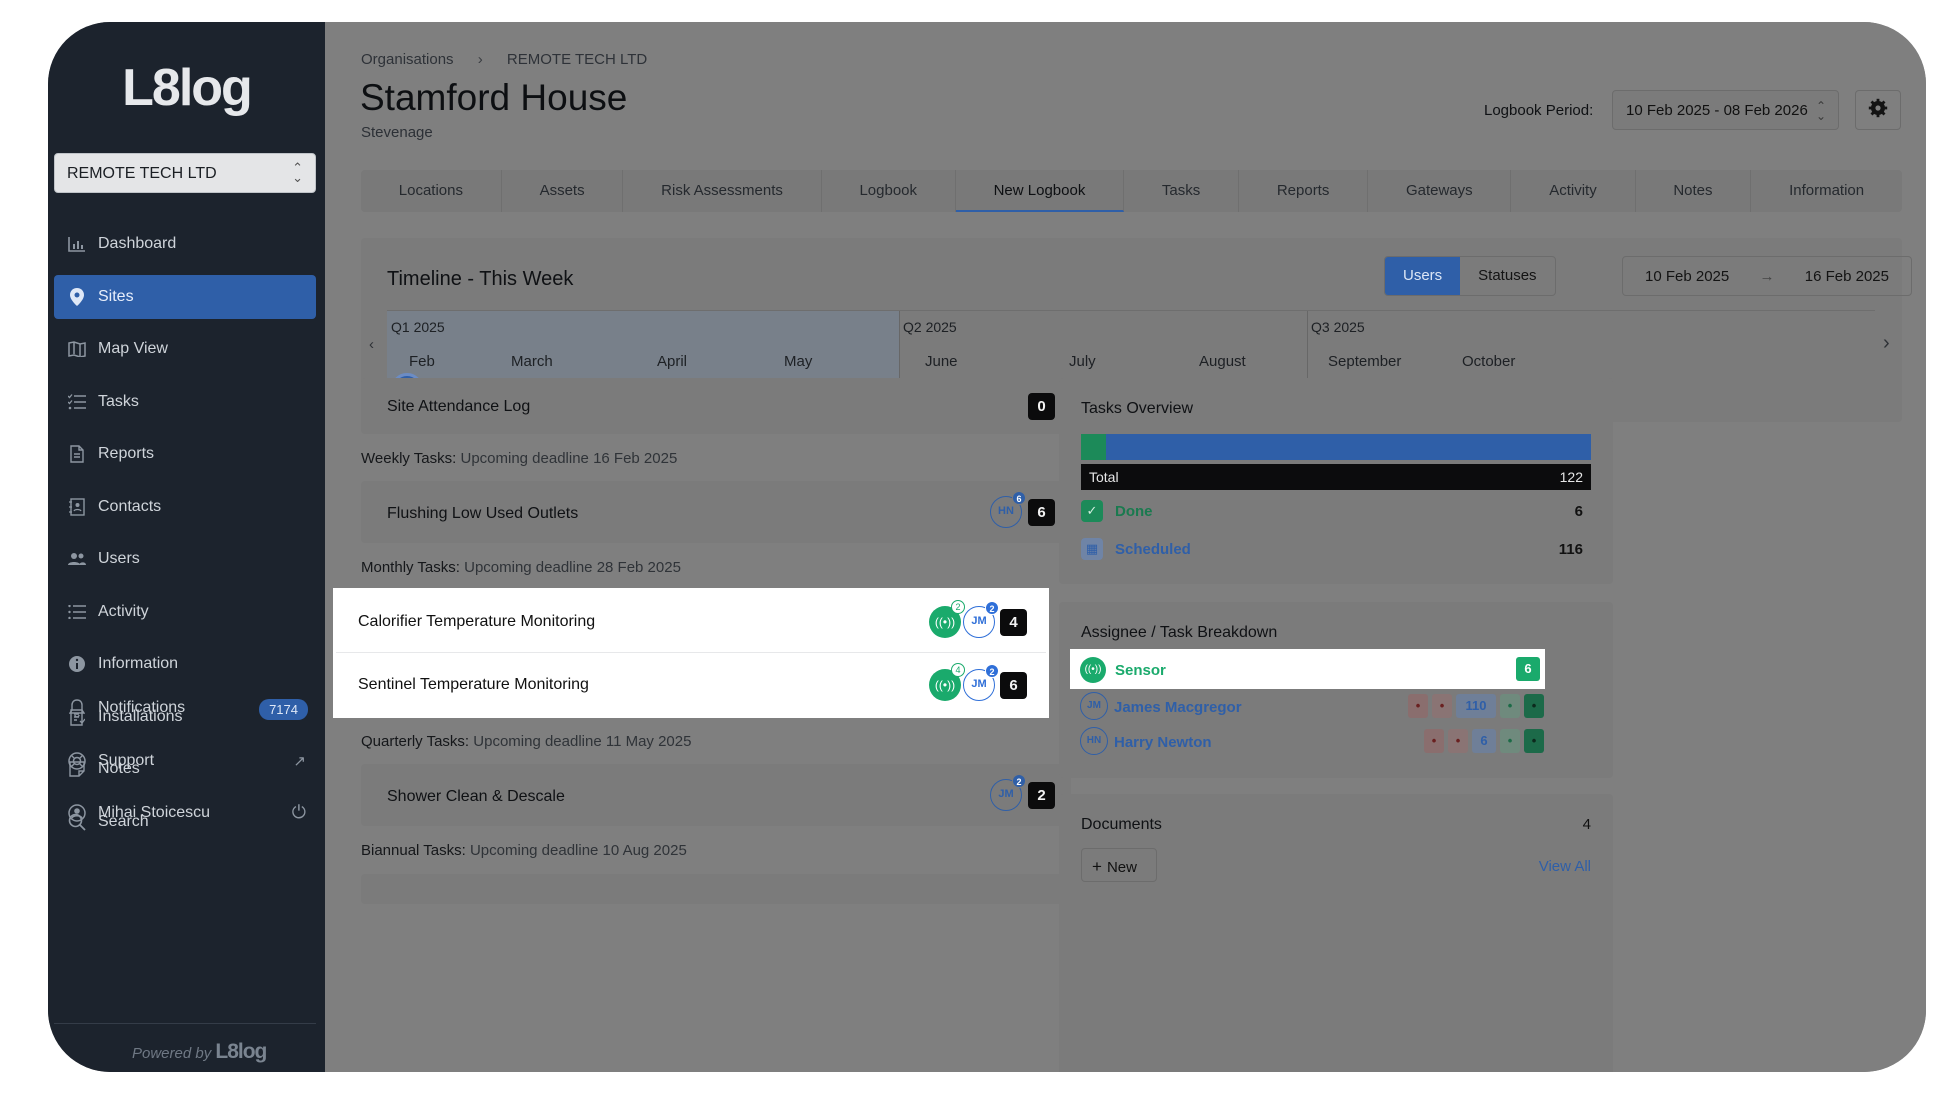 Image resolution: width=1960 pixels, height=1094 pixels. I want to click on site-attendance-label: Site Attendance Log, so click(459, 406).